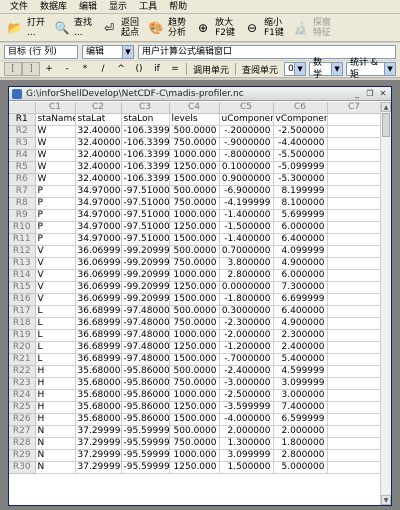  Describe the element at coordinates (22, 179) in the screenshot. I see `row-header: R6` at that location.